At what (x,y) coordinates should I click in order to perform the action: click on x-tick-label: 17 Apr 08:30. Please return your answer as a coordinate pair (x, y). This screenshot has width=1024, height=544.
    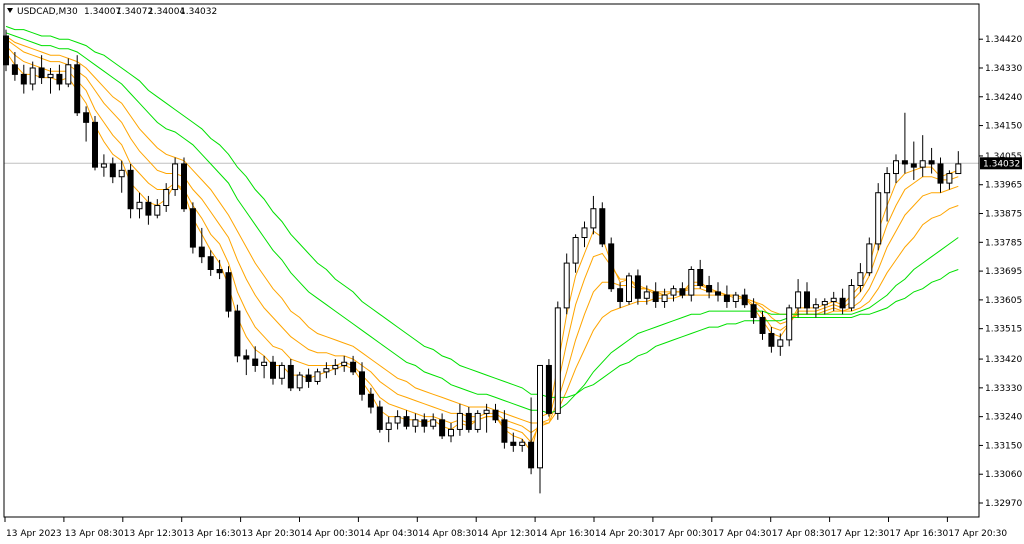
    Looking at the image, I should click on (801, 534).